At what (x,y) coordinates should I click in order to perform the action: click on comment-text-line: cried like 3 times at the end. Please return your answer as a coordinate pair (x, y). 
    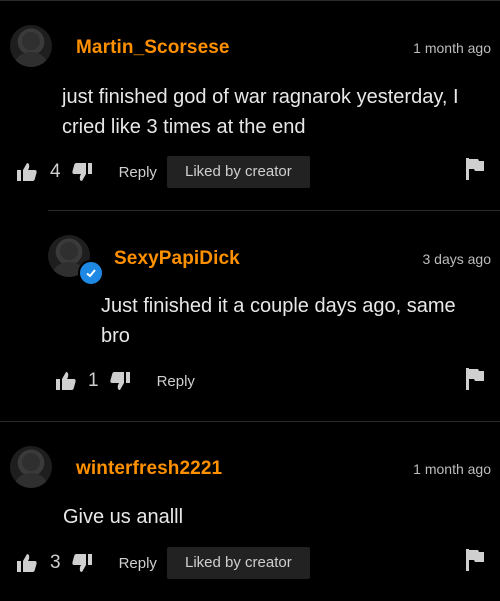
    Looking at the image, I should click on (184, 127).